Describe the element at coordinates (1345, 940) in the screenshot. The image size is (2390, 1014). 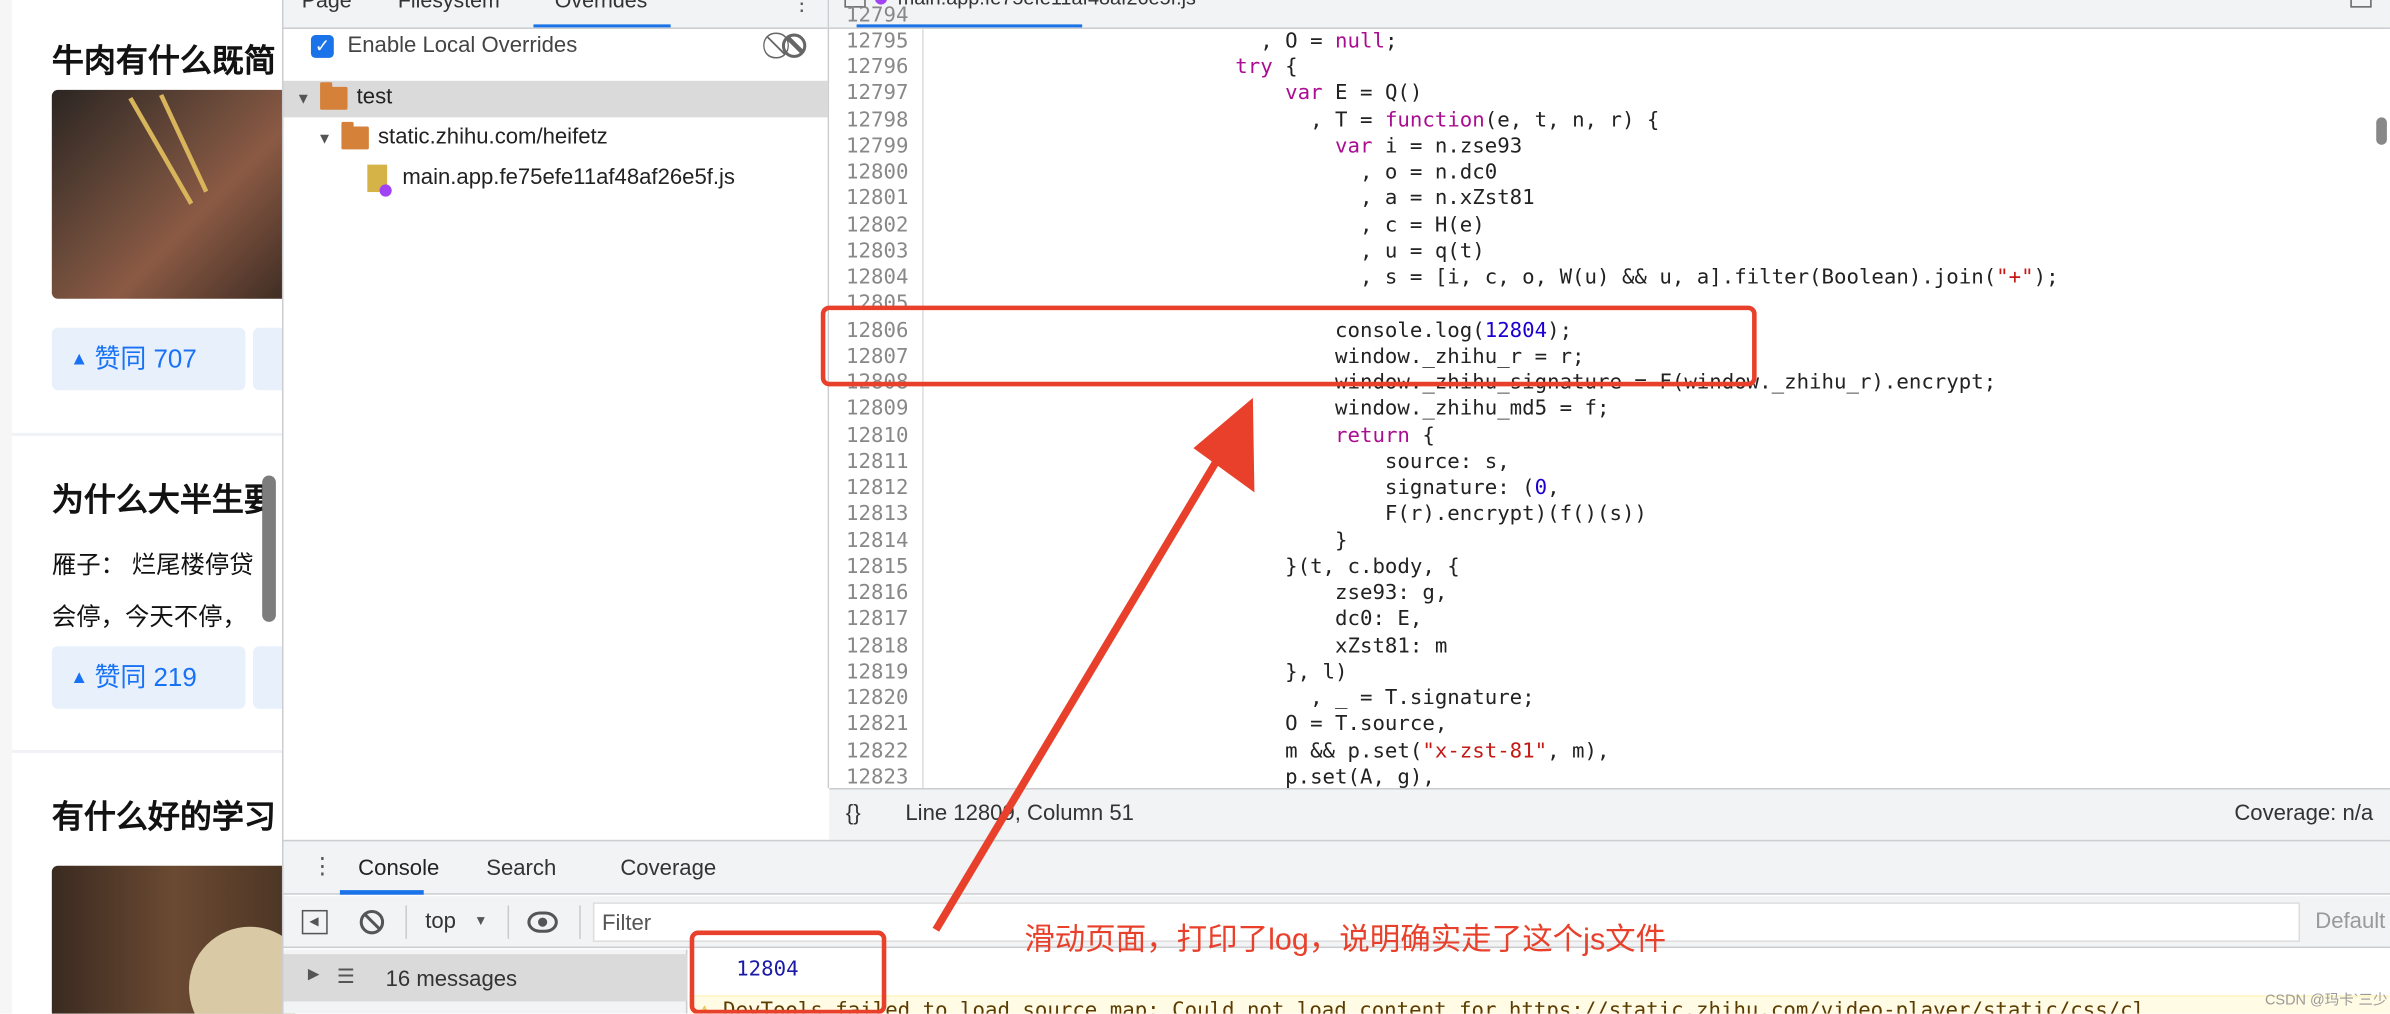
I see `annotation-text: 滑动页面，打印了log，说明确实走了这个js文件` at that location.